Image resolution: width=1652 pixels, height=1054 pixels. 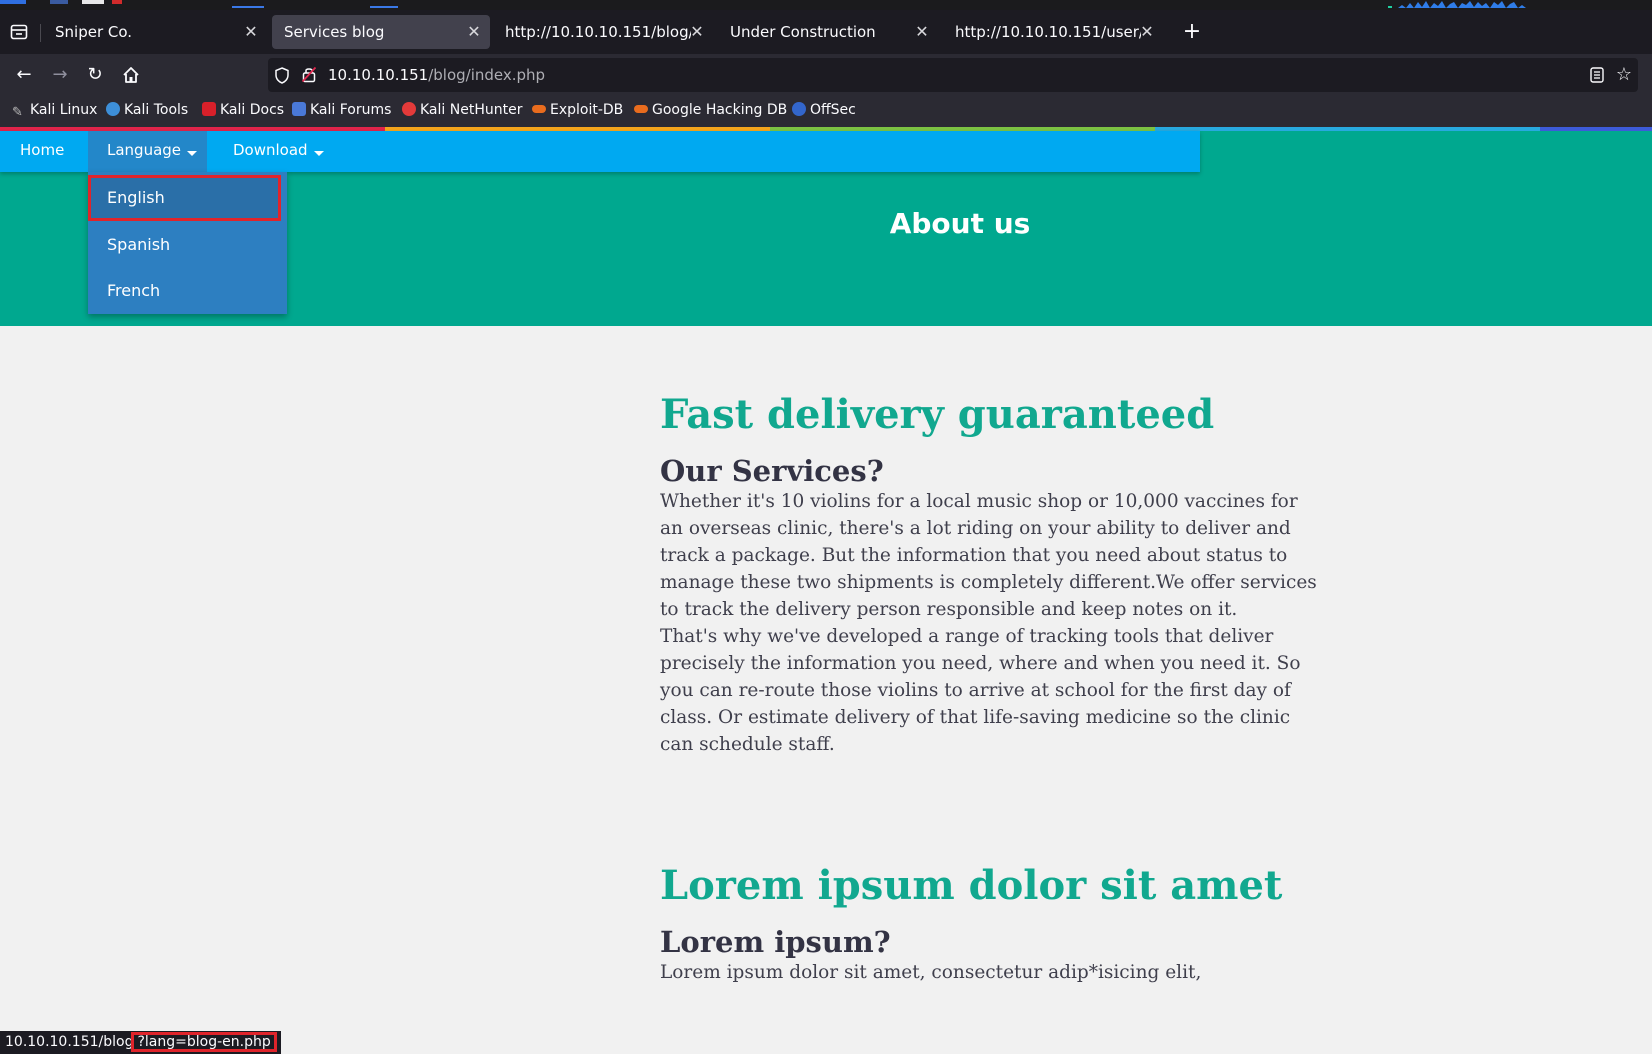 I want to click on tab-list-icon, so click(x=19, y=32).